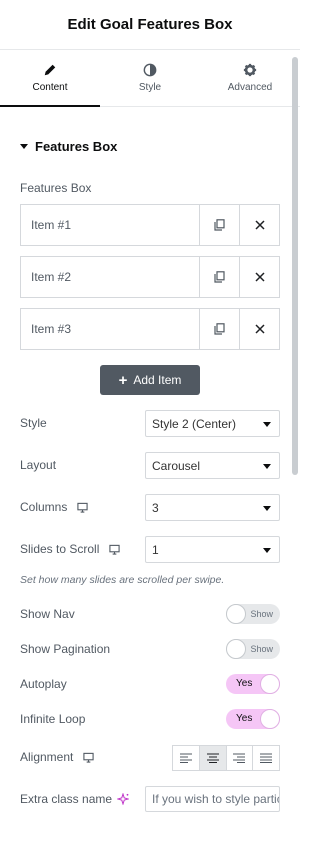 The image size is (320, 868). What do you see at coordinates (110, 225) in the screenshot?
I see `repeater-item-title: Item #1` at bounding box center [110, 225].